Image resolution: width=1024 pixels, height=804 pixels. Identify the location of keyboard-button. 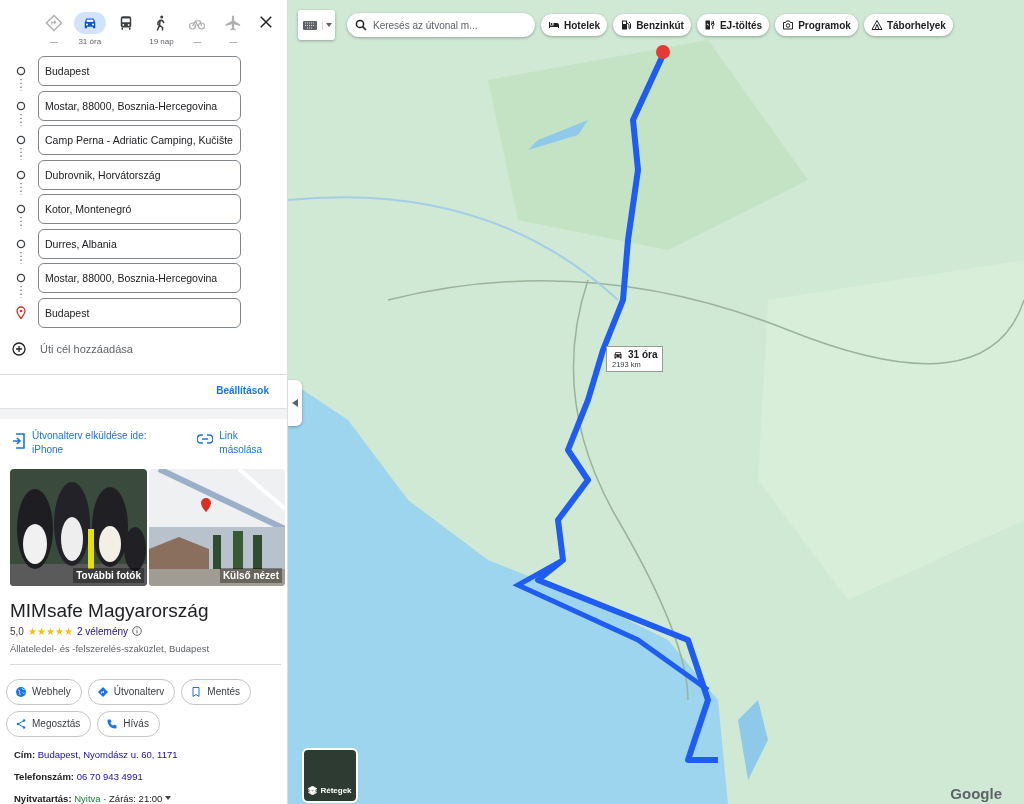
(316, 25).